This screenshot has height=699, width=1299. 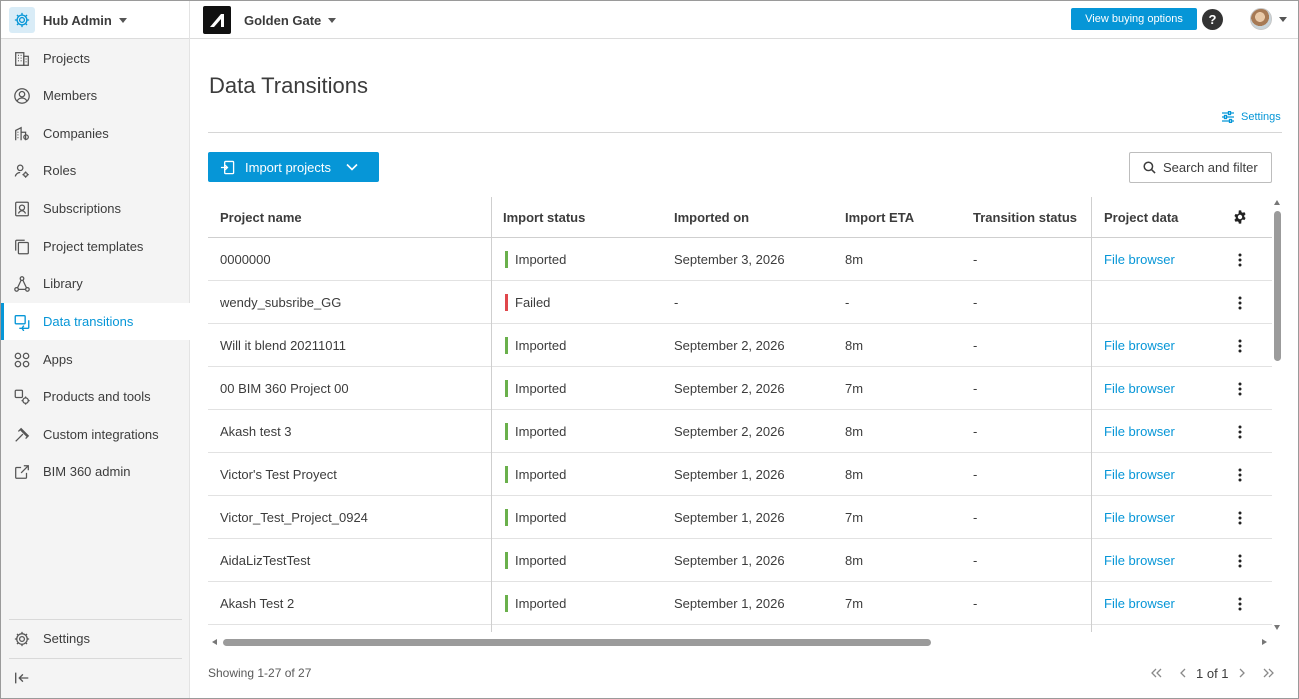 What do you see at coordinates (66, 638) in the screenshot?
I see `sidebar-item-label: Settings` at bounding box center [66, 638].